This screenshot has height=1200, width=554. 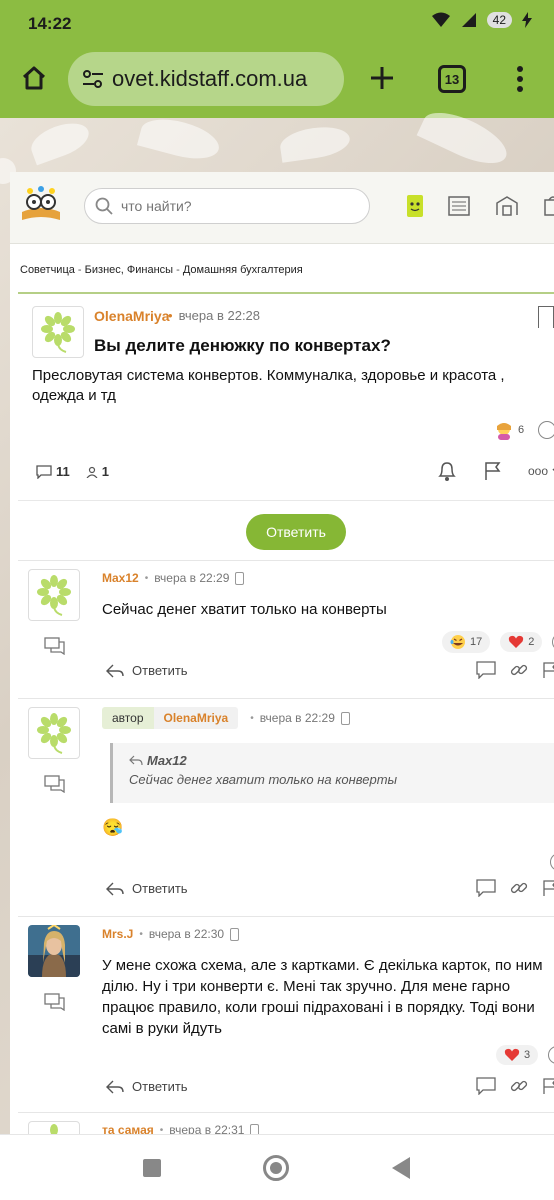 What do you see at coordinates (34, 78) in the screenshot?
I see `home-button` at bounding box center [34, 78].